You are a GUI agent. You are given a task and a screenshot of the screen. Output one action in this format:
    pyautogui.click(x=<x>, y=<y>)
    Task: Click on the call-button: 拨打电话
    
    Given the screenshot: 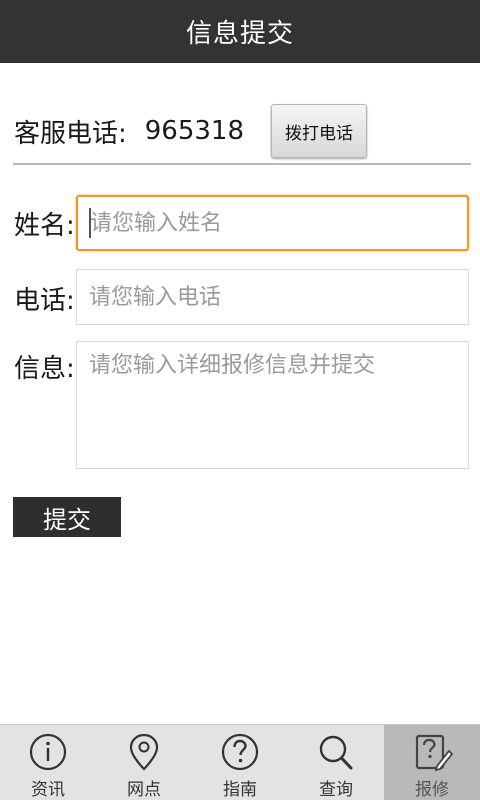 What is the action you would take?
    pyautogui.click(x=319, y=131)
    